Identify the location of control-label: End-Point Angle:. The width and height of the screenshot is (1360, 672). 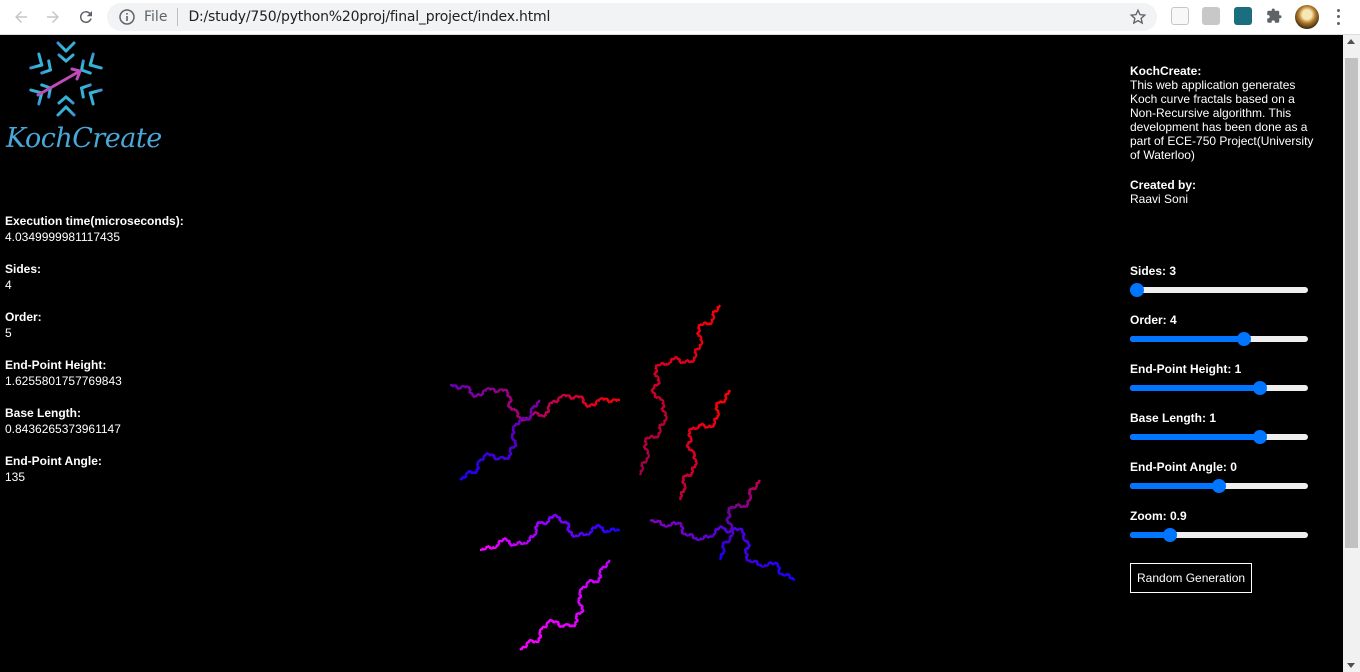
(1178, 467).